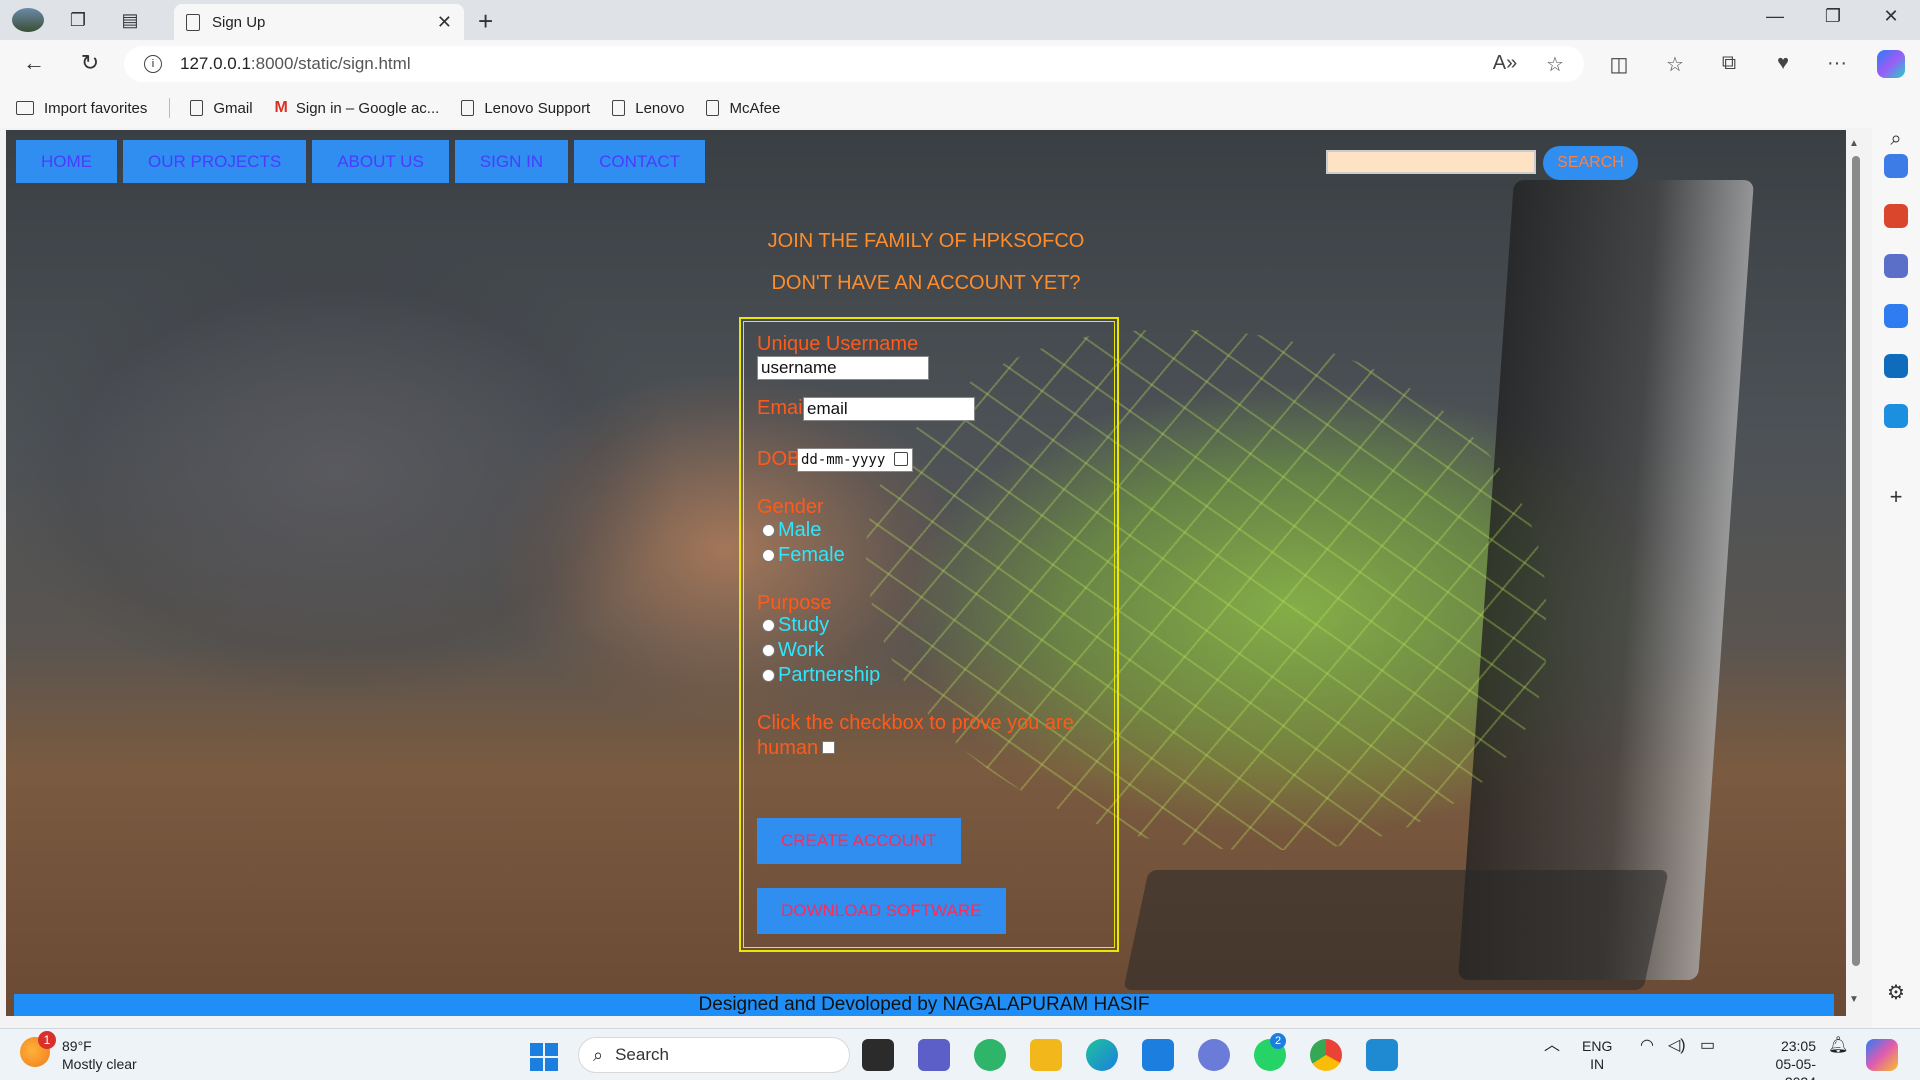 This screenshot has width=1920, height=1080. I want to click on scroll-down-icon: ▼, so click(1854, 999).